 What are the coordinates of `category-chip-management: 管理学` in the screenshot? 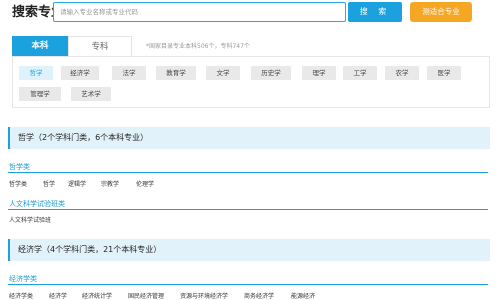 It's located at (40, 94).